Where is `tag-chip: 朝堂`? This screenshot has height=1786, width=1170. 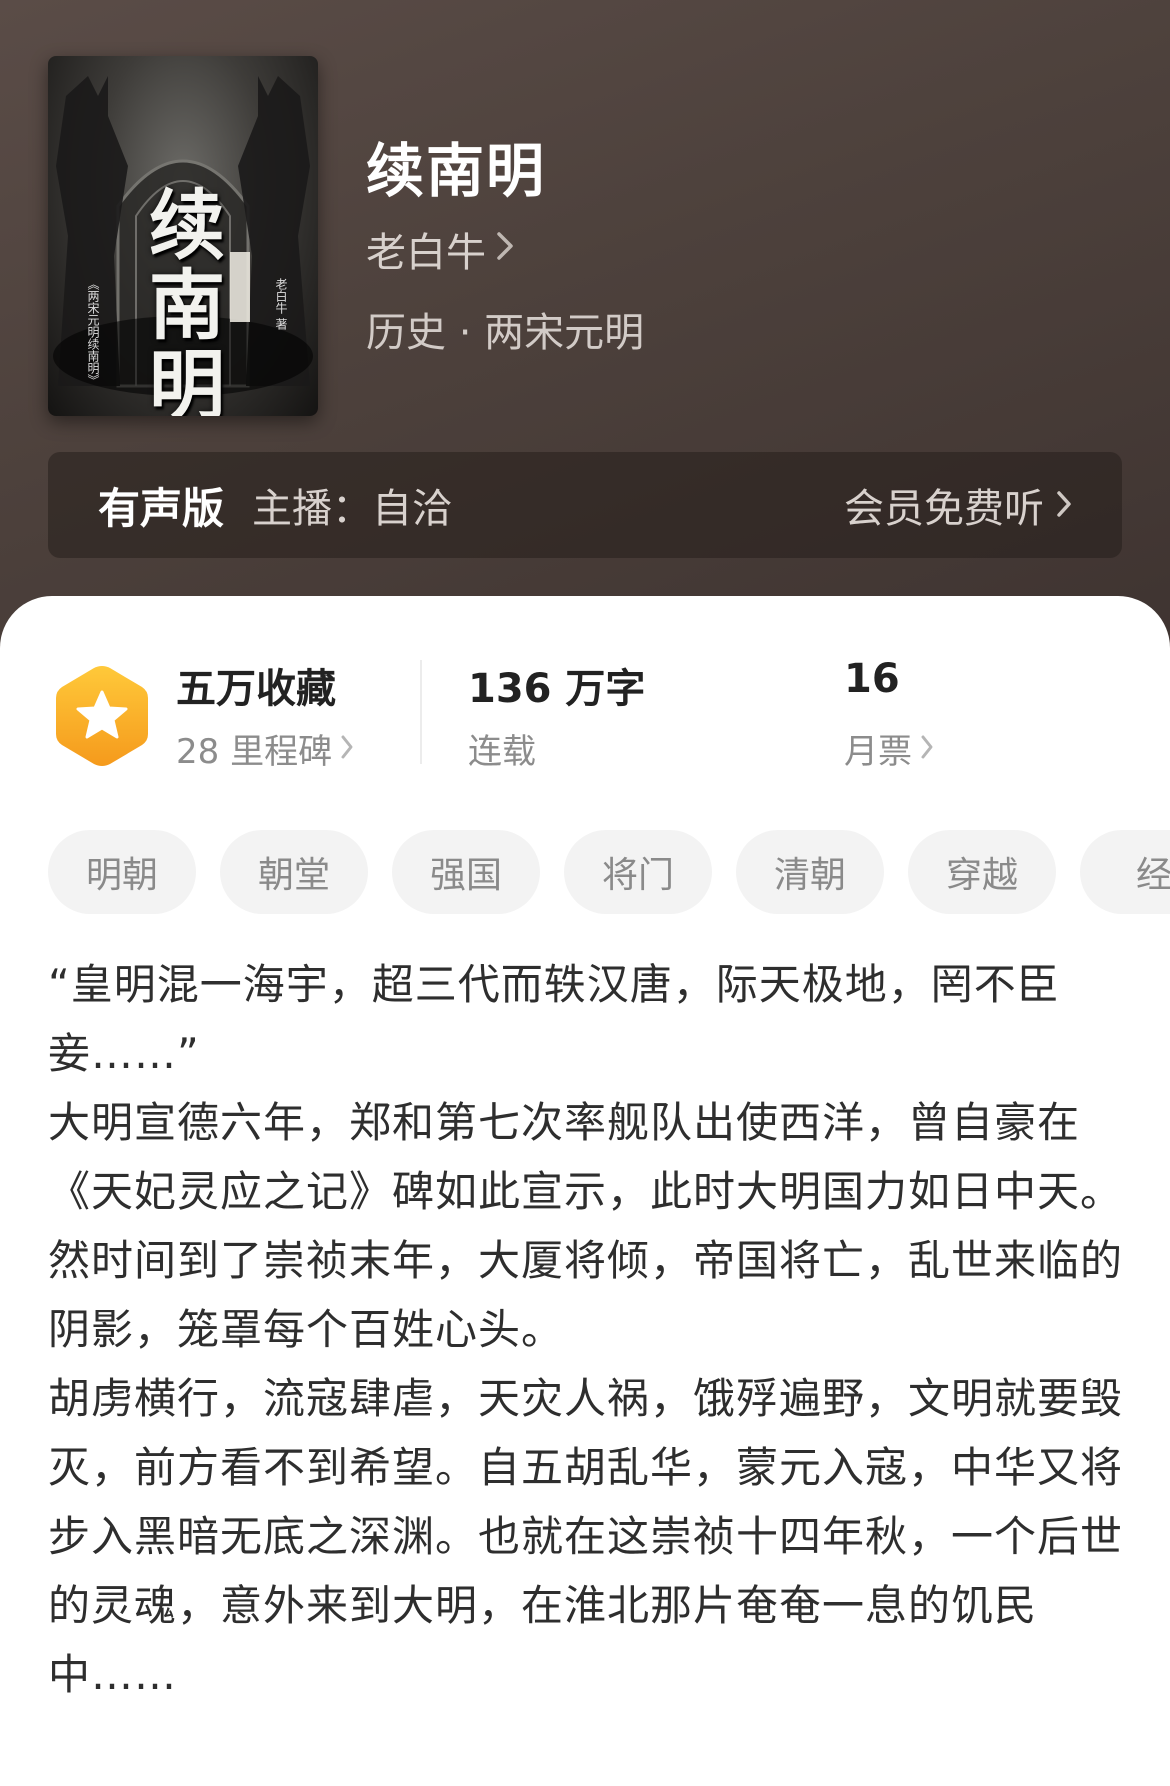 tag-chip: 朝堂 is located at coordinates (294, 872).